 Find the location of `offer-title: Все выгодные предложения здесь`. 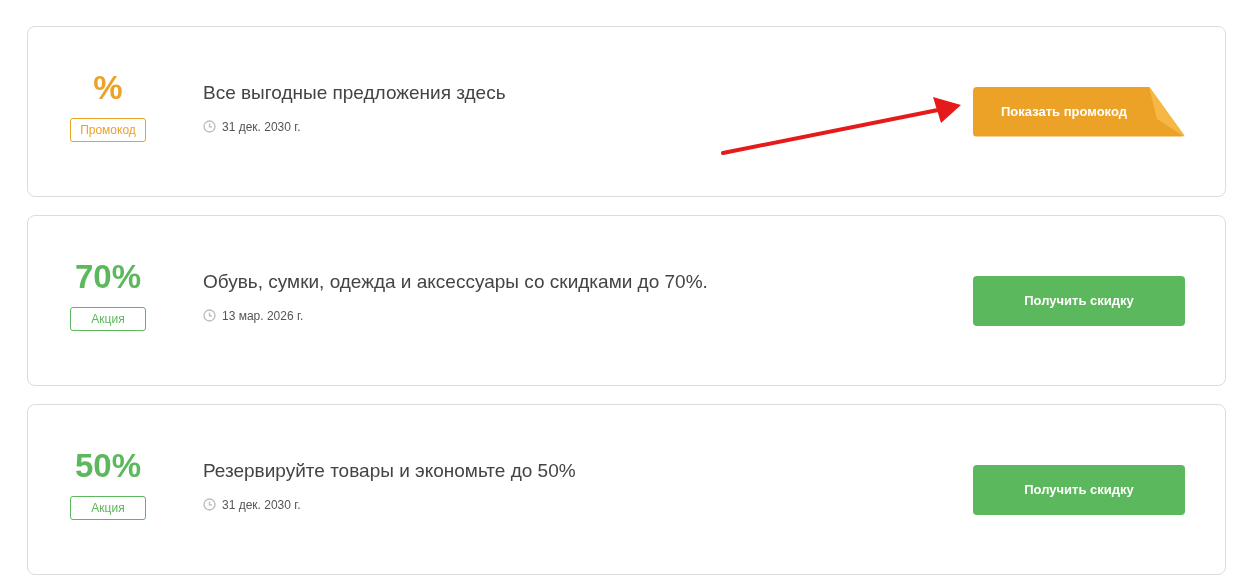

offer-title: Все выгодные предложения здесь is located at coordinates (355, 93).